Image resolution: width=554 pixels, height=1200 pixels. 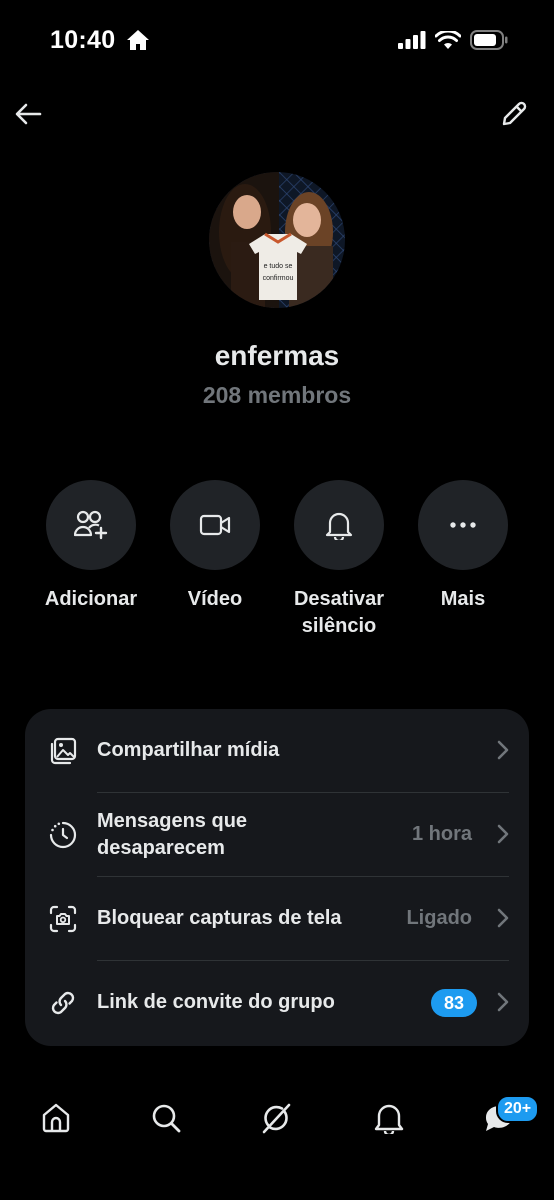 I want to click on media-icon, so click(x=63, y=751).